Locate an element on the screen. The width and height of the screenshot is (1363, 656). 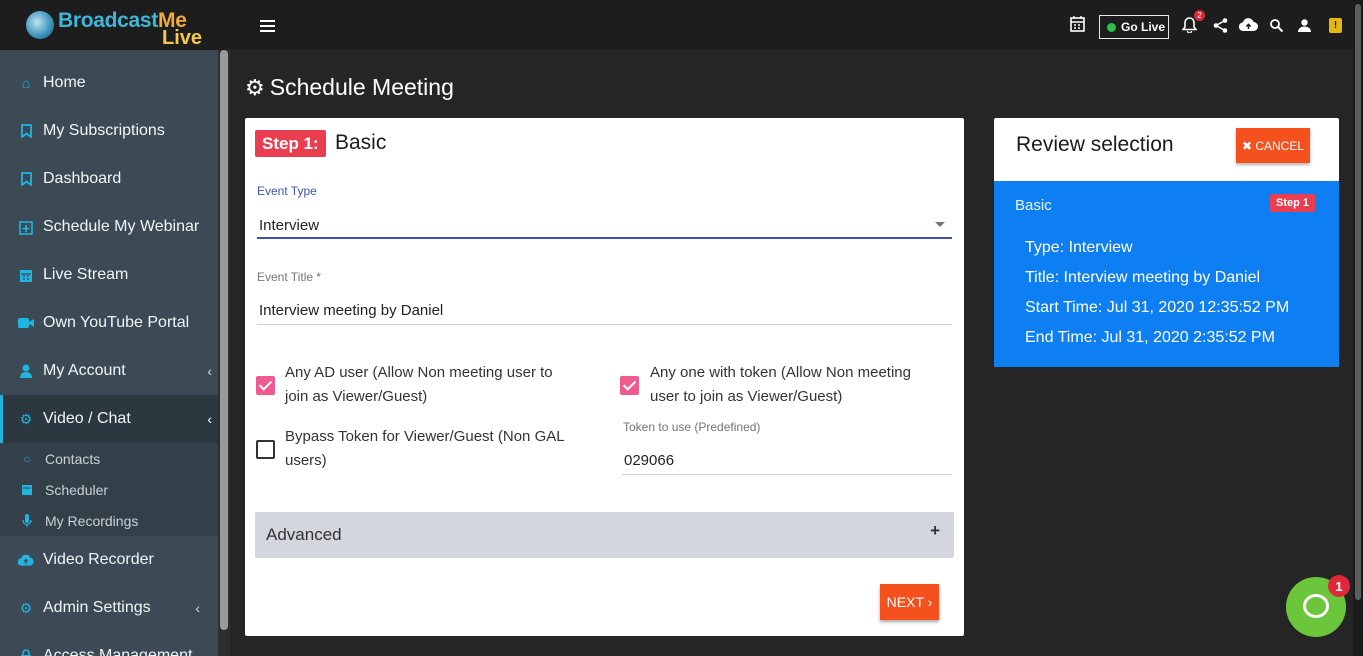
event-title-underline is located at coordinates (604, 324).